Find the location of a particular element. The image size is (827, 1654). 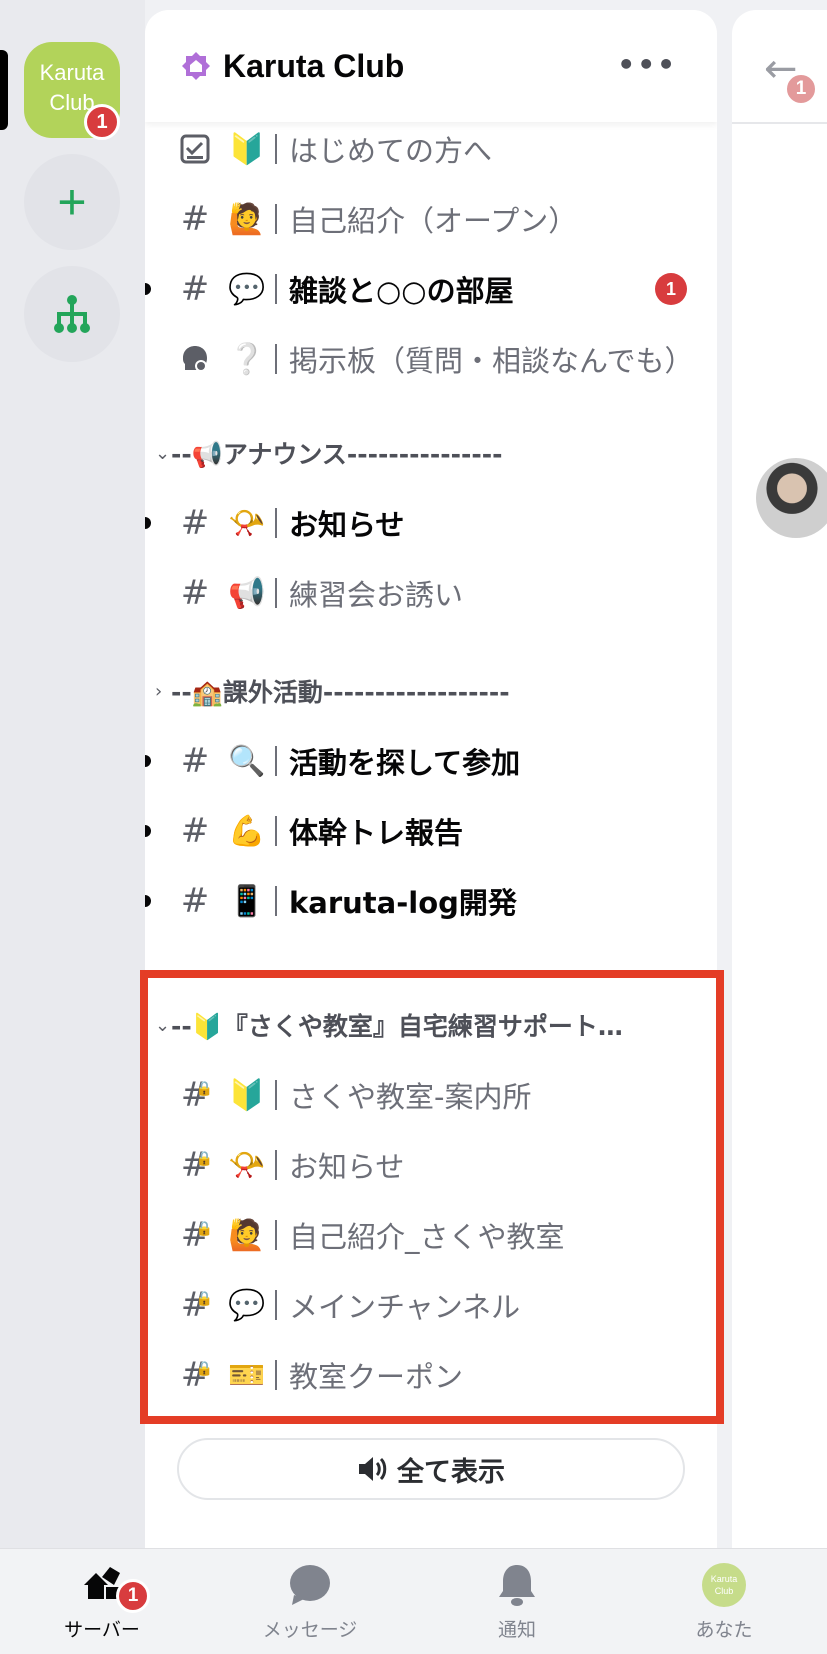

show-all-label: 全て表示 is located at coordinates (451, 1472).